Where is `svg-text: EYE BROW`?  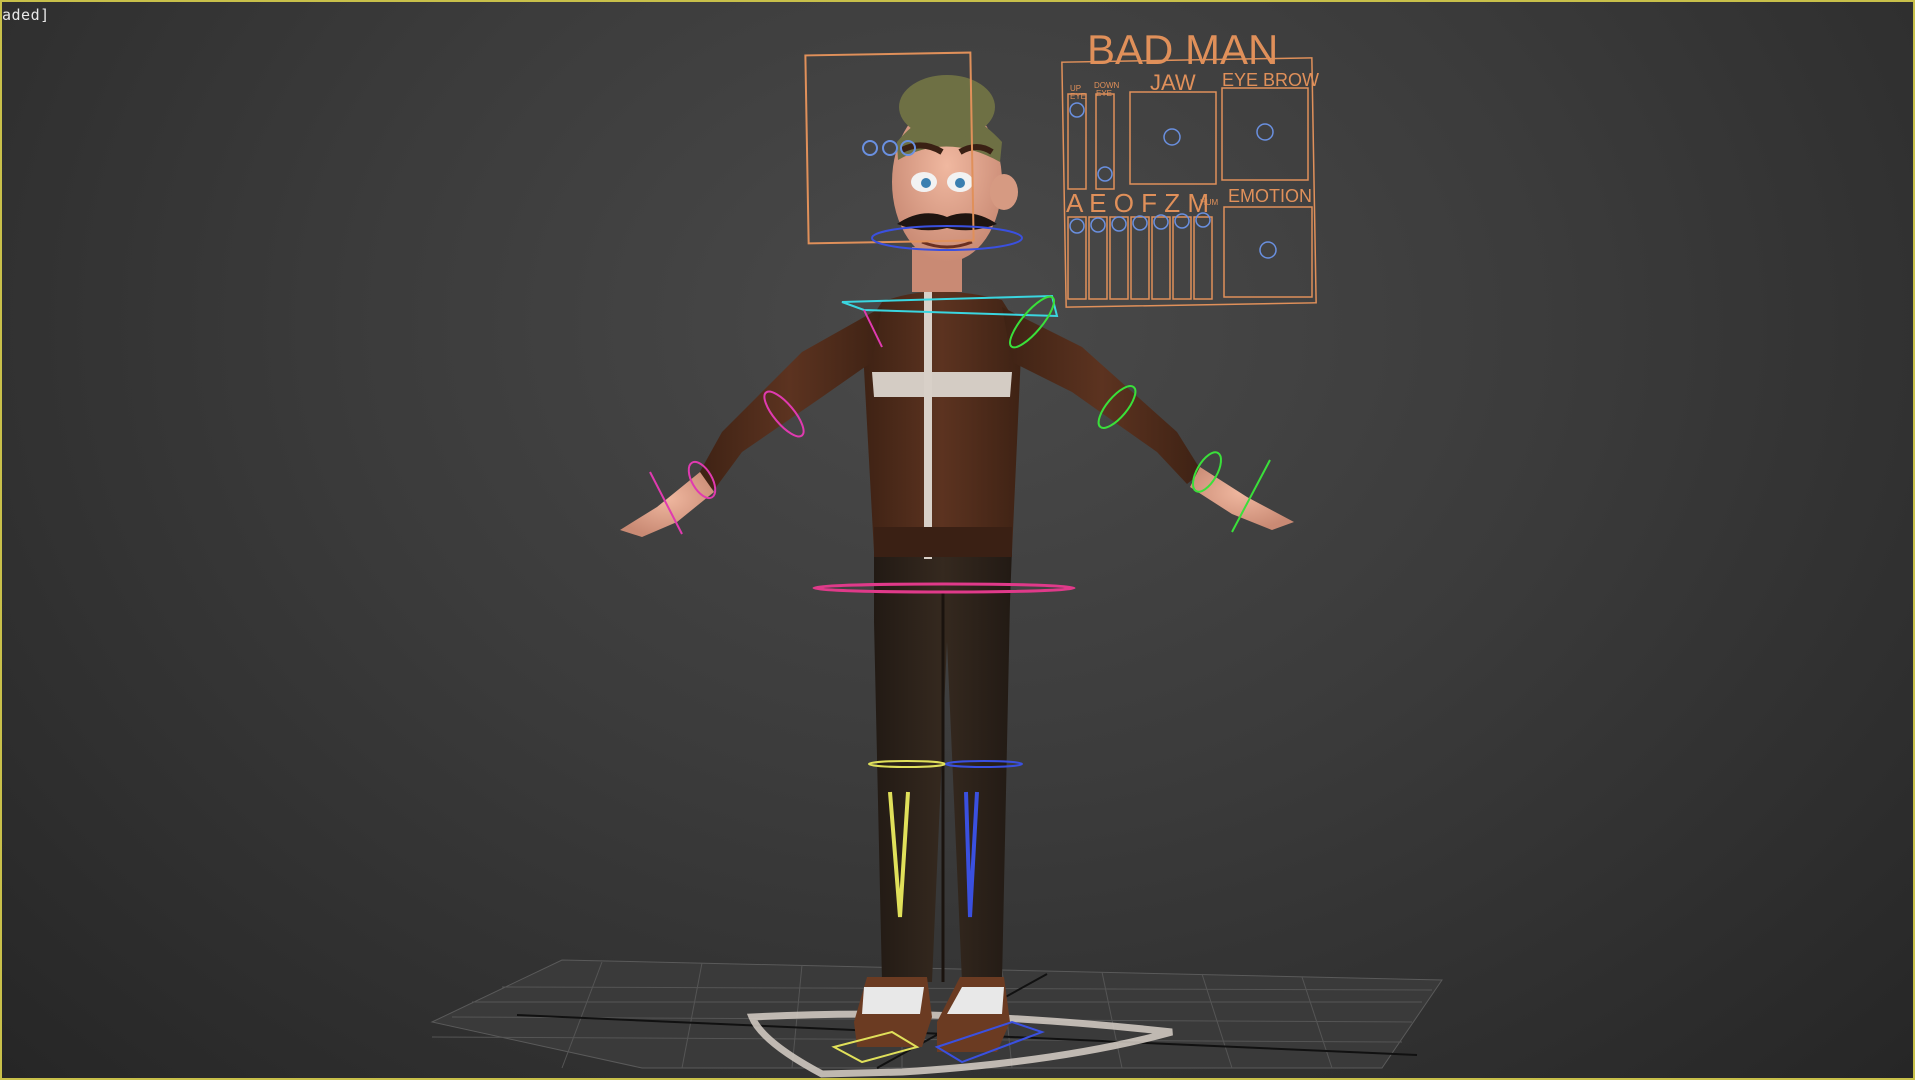 svg-text: EYE BROW is located at coordinates (1270, 80).